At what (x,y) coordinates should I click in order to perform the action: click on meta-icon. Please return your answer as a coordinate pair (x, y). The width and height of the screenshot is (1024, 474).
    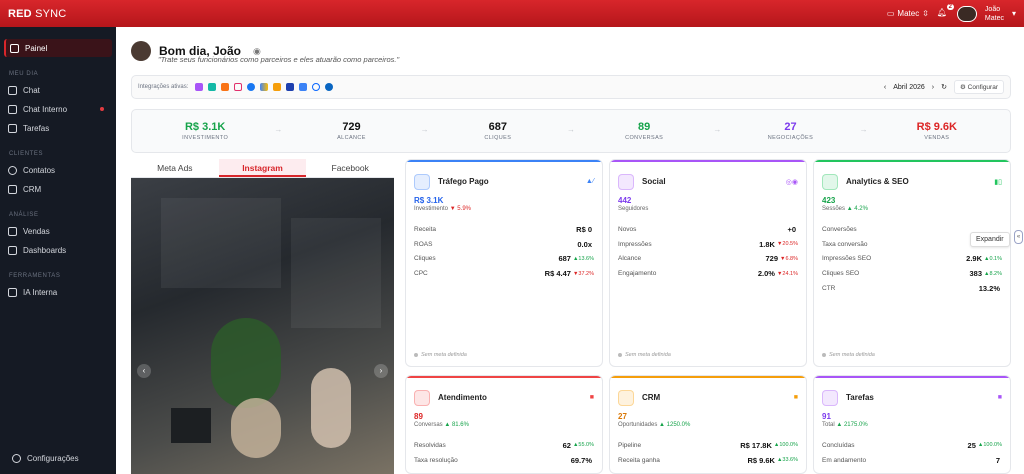
    Looking at the image, I should click on (316, 87).